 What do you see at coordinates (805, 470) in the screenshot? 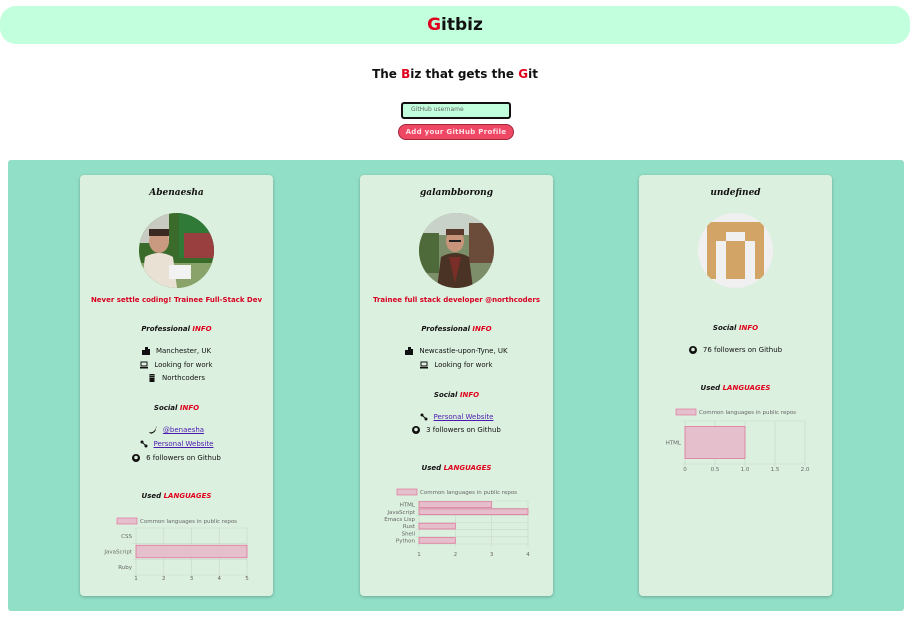
I see `x-tick-label: 2.0` at bounding box center [805, 470].